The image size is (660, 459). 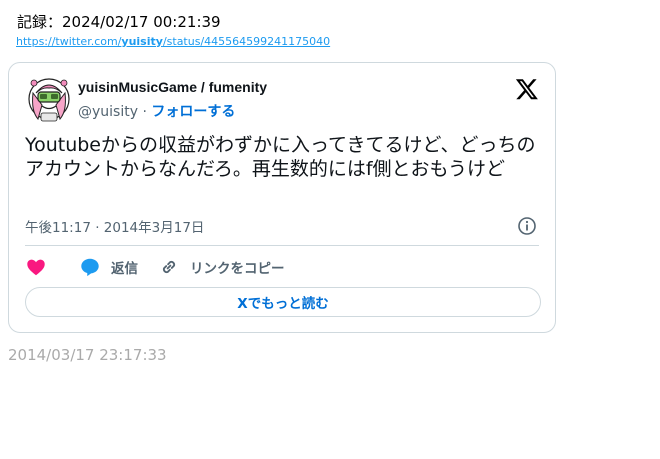 I want to click on reply-button: 返信, so click(x=108, y=267).